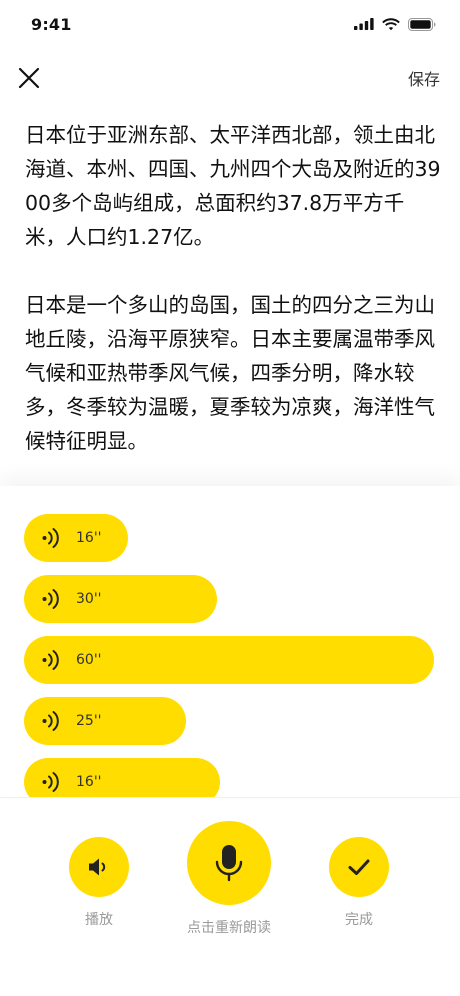 The image size is (460, 996). What do you see at coordinates (364, 24) in the screenshot?
I see `cellular-signal-icon` at bounding box center [364, 24].